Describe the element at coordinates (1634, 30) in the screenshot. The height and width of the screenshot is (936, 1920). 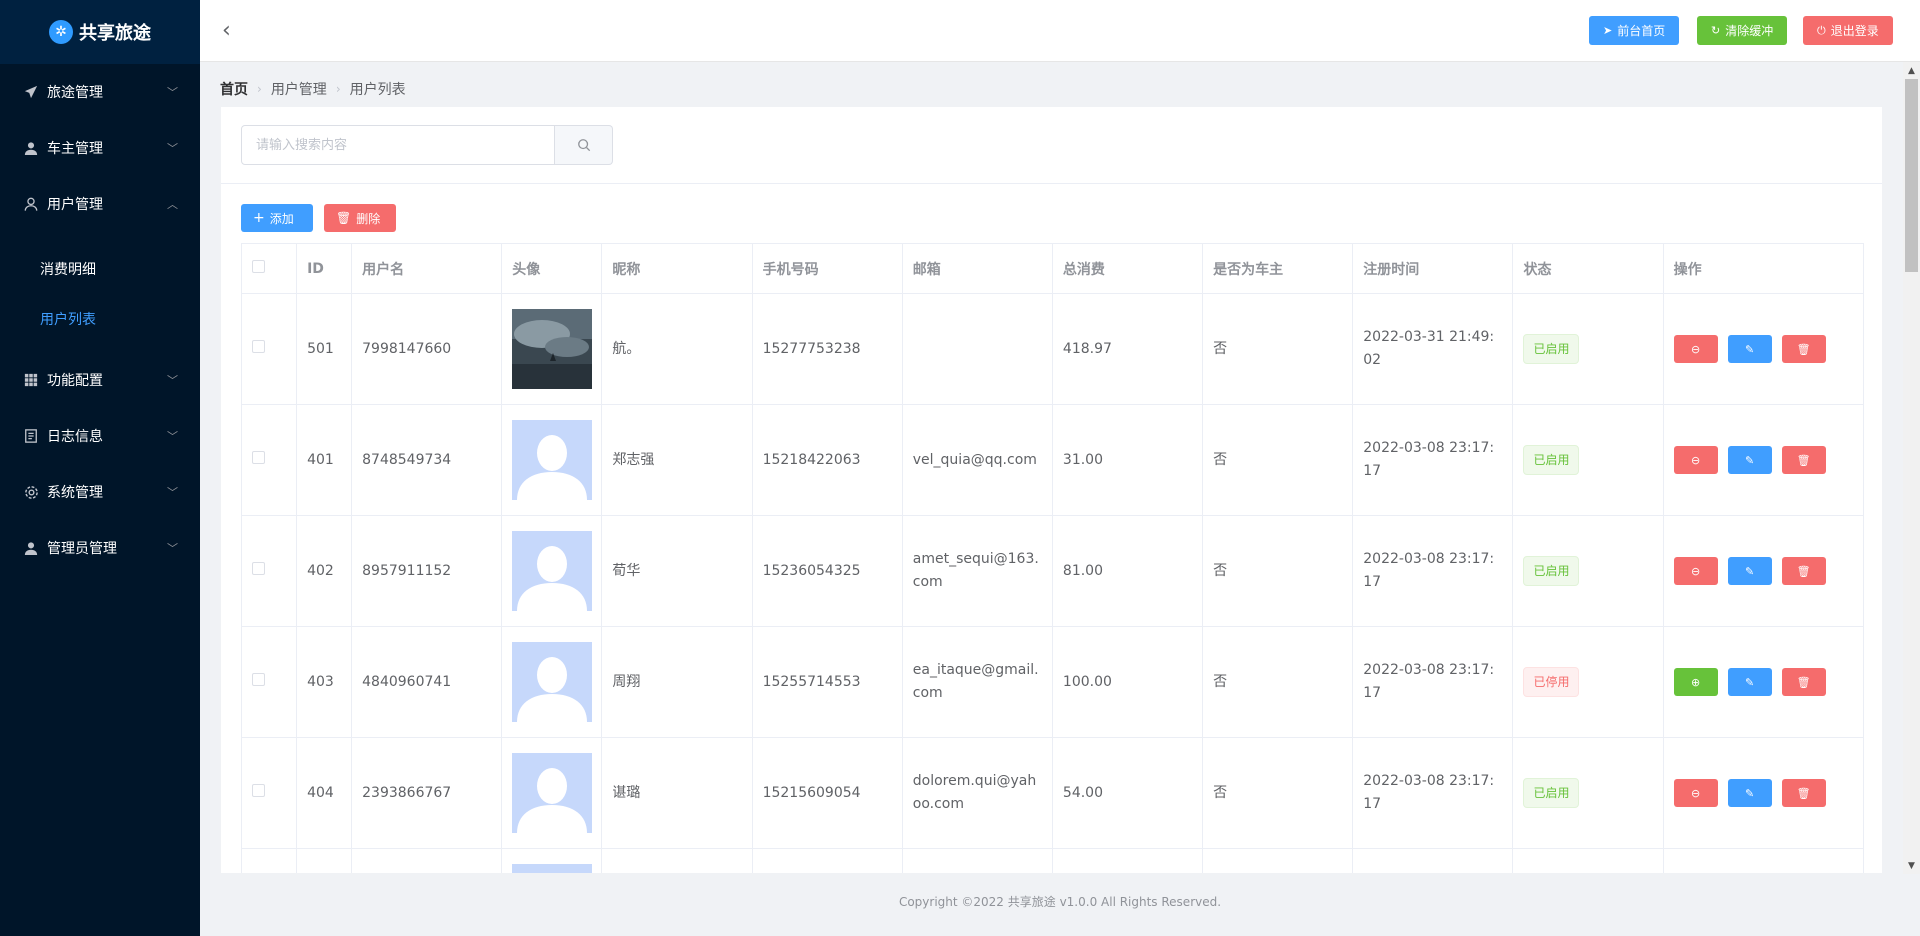
I see `home-page-button: ➤ 前台首页` at that location.